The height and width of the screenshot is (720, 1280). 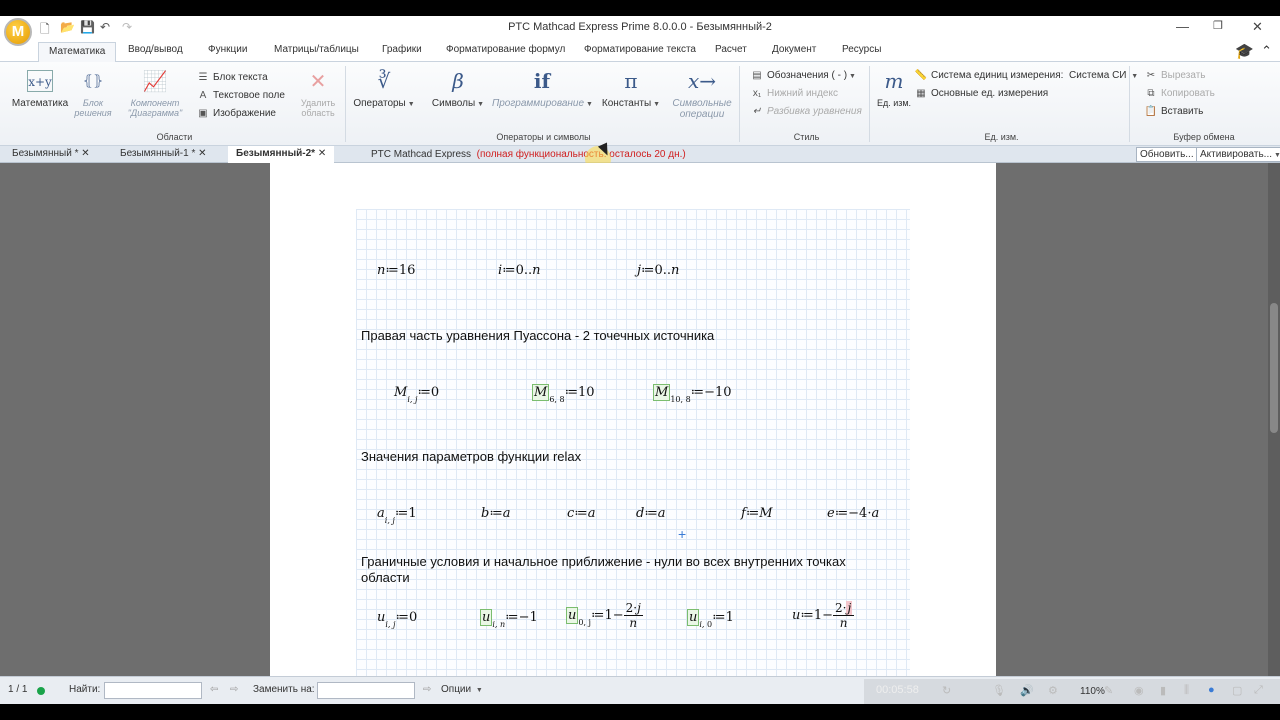 I want to click on solve-block-button: ⦃⦄ Блок решения, so click(x=93, y=94).